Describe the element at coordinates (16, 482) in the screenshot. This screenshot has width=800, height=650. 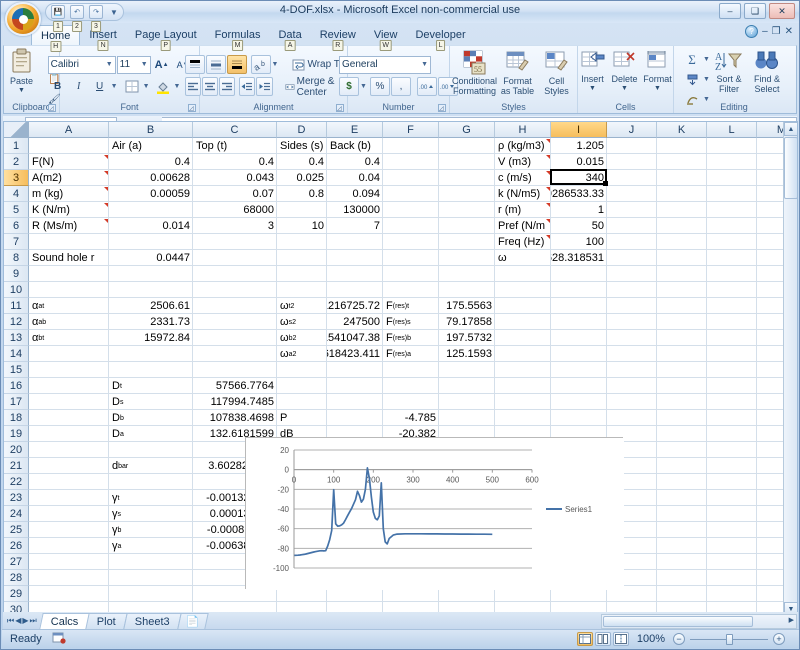
I see `row-header-22: 22` at that location.